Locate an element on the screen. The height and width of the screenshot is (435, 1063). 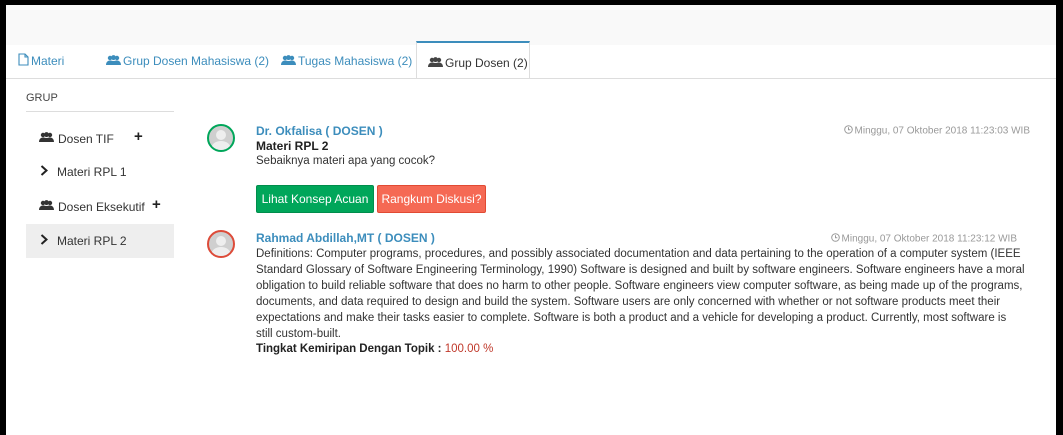
sidebar-divider is located at coordinates (100, 111).